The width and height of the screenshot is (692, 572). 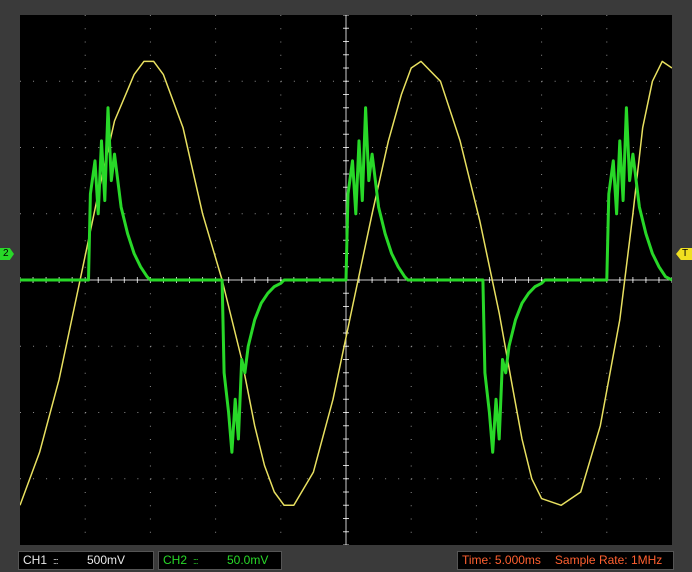 What do you see at coordinates (684, 254) in the screenshot?
I see `trigger-marker-label: T` at bounding box center [684, 254].